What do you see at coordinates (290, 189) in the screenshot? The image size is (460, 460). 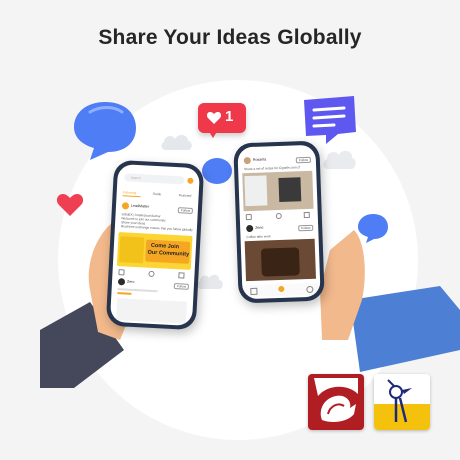 I see `image-panel` at bounding box center [290, 189].